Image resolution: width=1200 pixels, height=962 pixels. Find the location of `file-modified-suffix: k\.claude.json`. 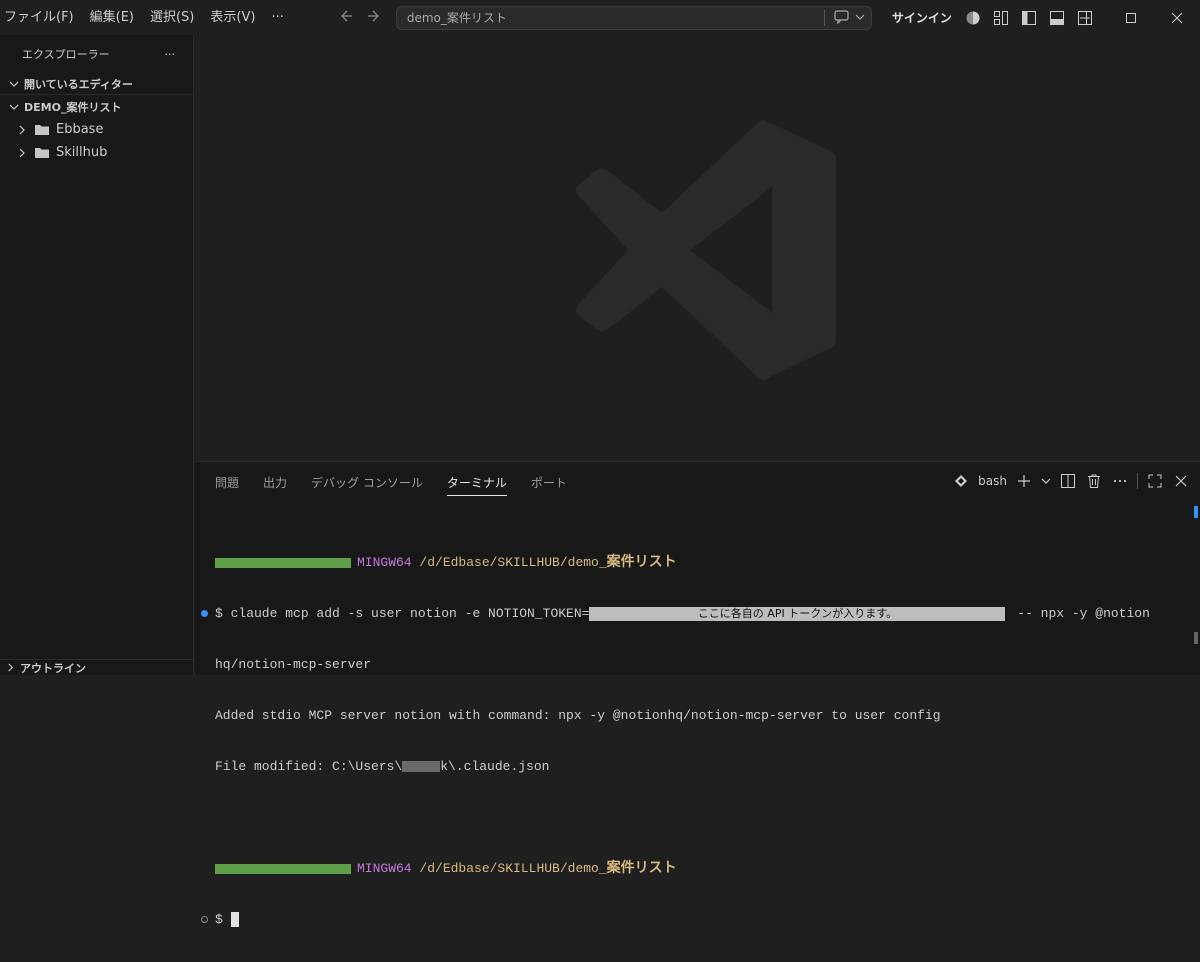

file-modified-suffix: k\.claude.json is located at coordinates (495, 766).